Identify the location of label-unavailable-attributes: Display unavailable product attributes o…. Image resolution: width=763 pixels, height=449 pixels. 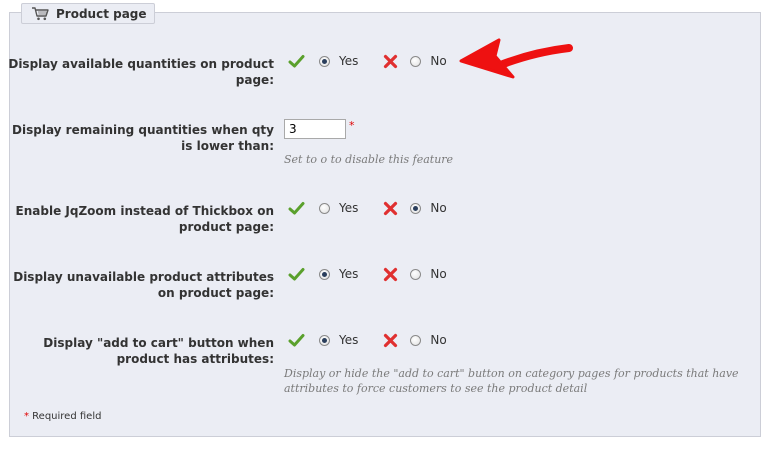
(138, 285).